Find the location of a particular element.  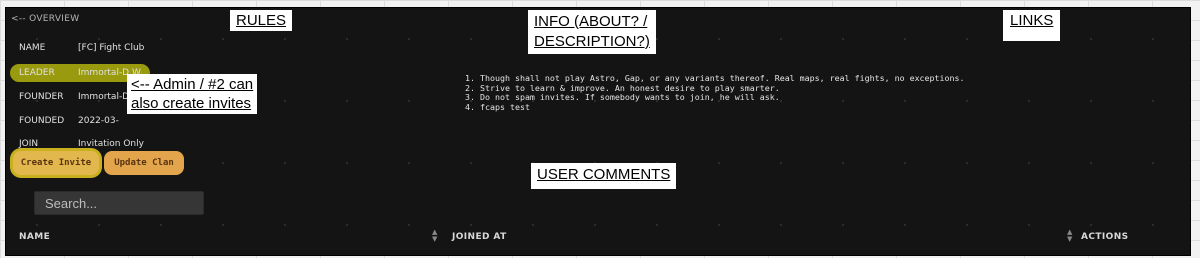

update-clan-button: Update Clan is located at coordinates (144, 163).